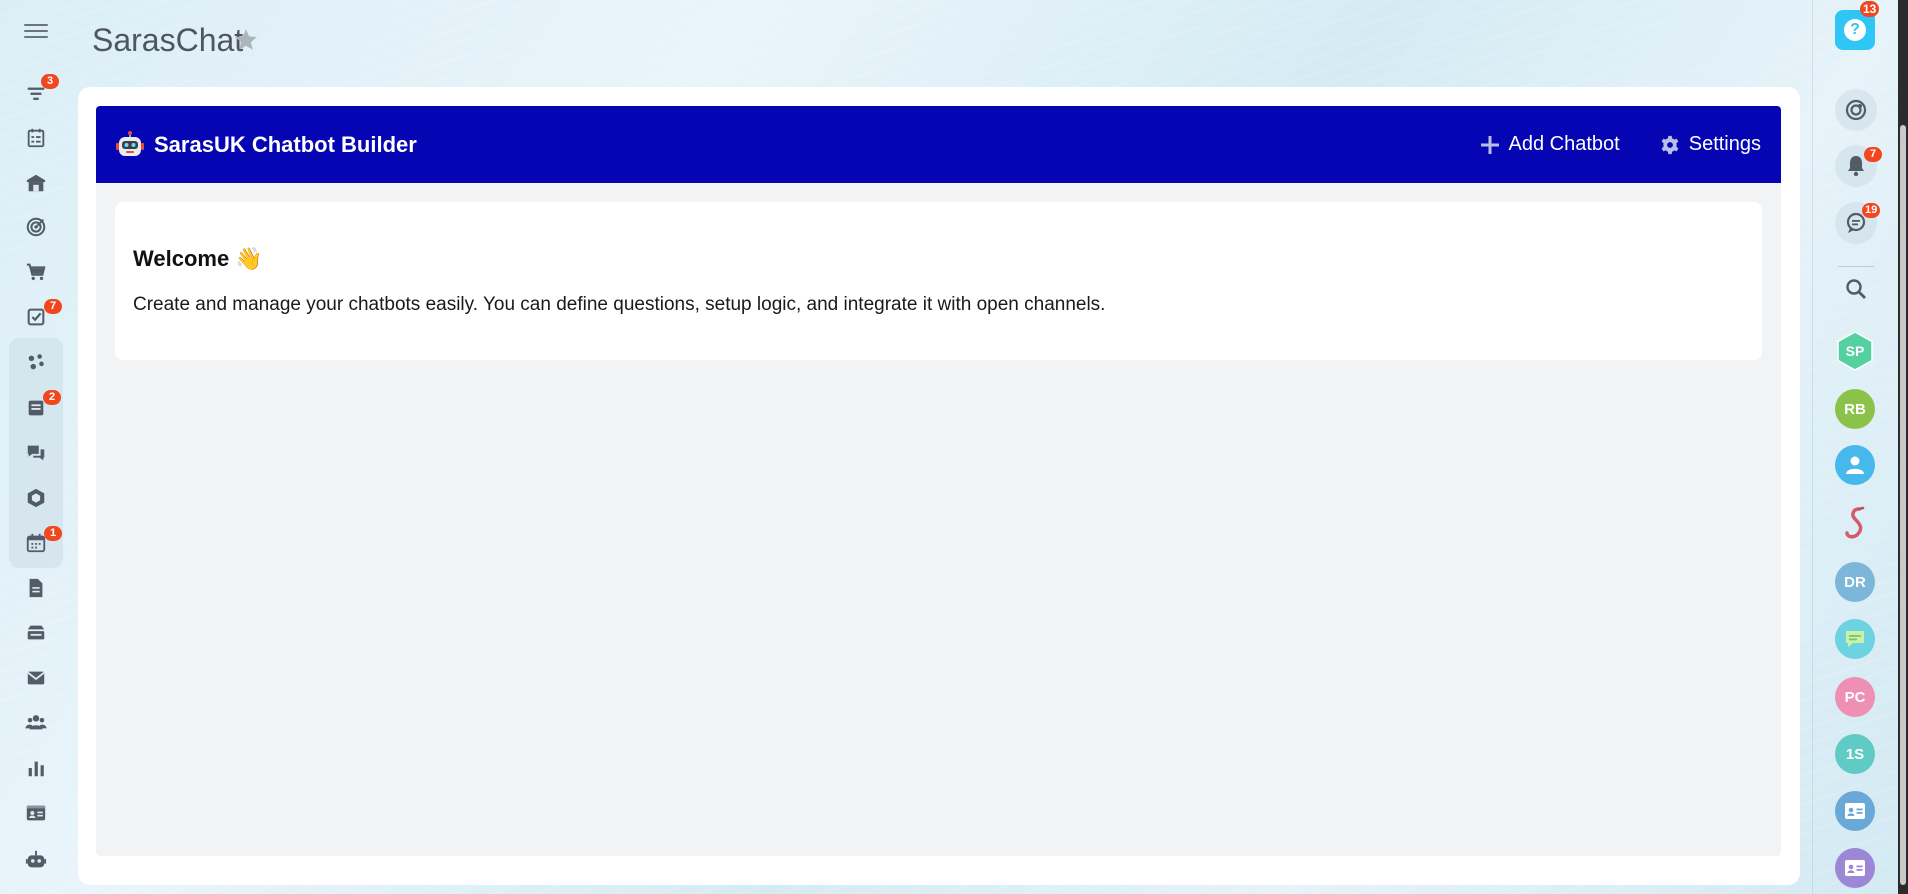 Image resolution: width=1908 pixels, height=894 pixels. I want to click on star-icon, so click(246, 40).